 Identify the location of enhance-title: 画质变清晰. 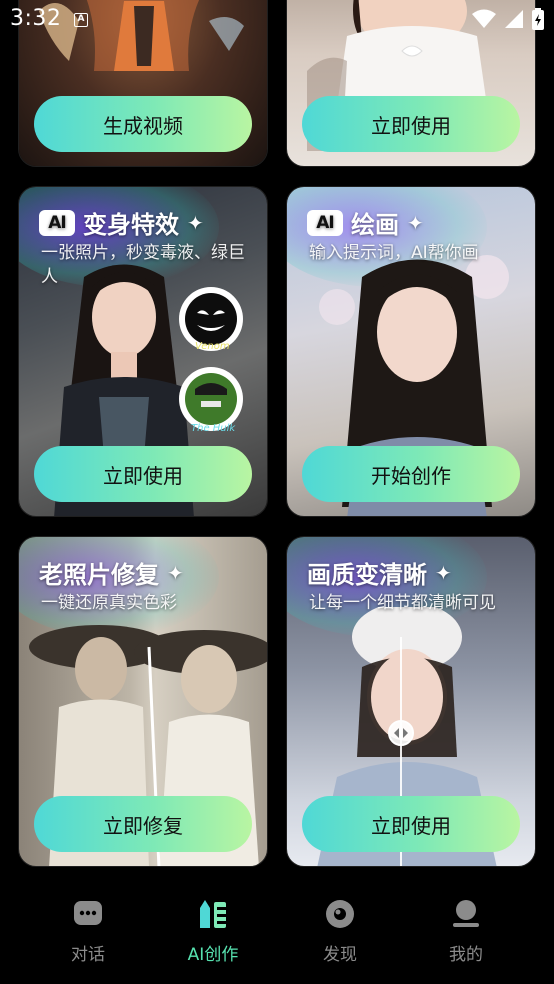
(367, 575).